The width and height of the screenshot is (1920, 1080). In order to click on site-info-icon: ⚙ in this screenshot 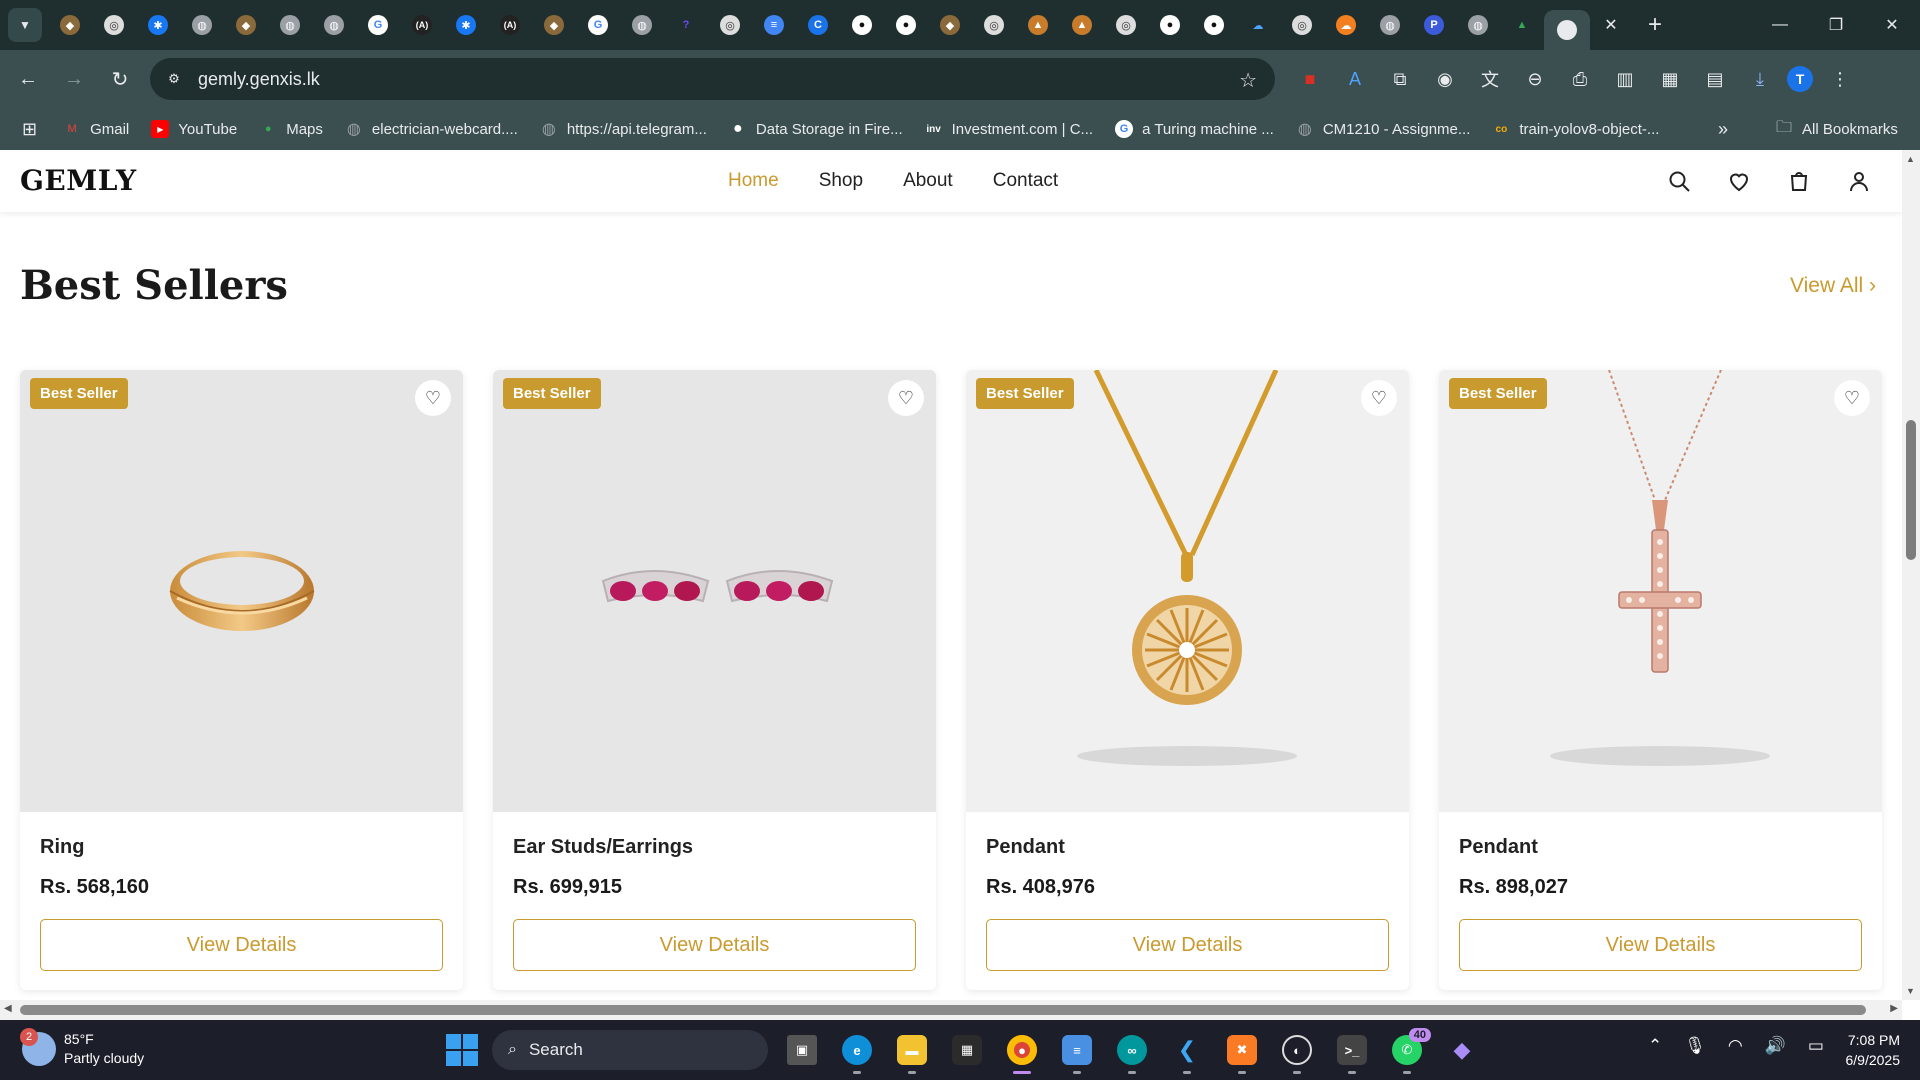, I will do `click(174, 79)`.